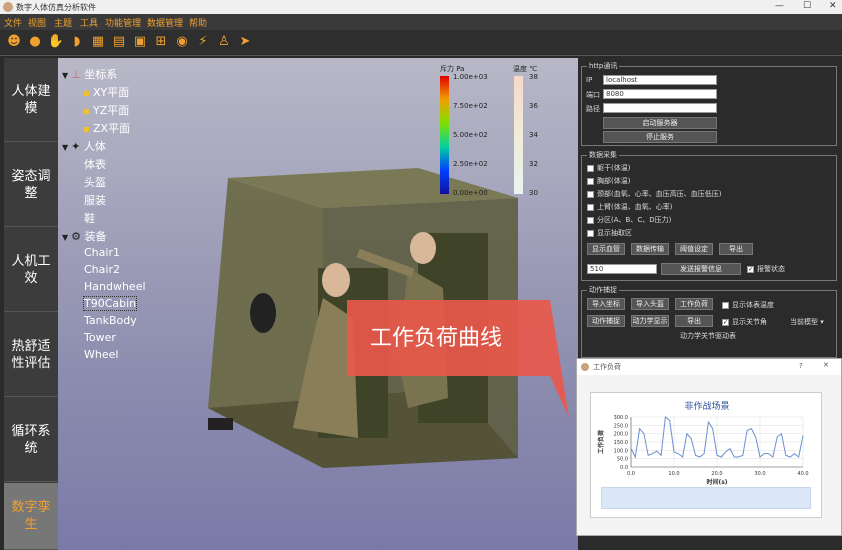  What do you see at coordinates (101, 354) in the screenshot?
I see `tree-item-wheel: Wheel` at bounding box center [101, 354].